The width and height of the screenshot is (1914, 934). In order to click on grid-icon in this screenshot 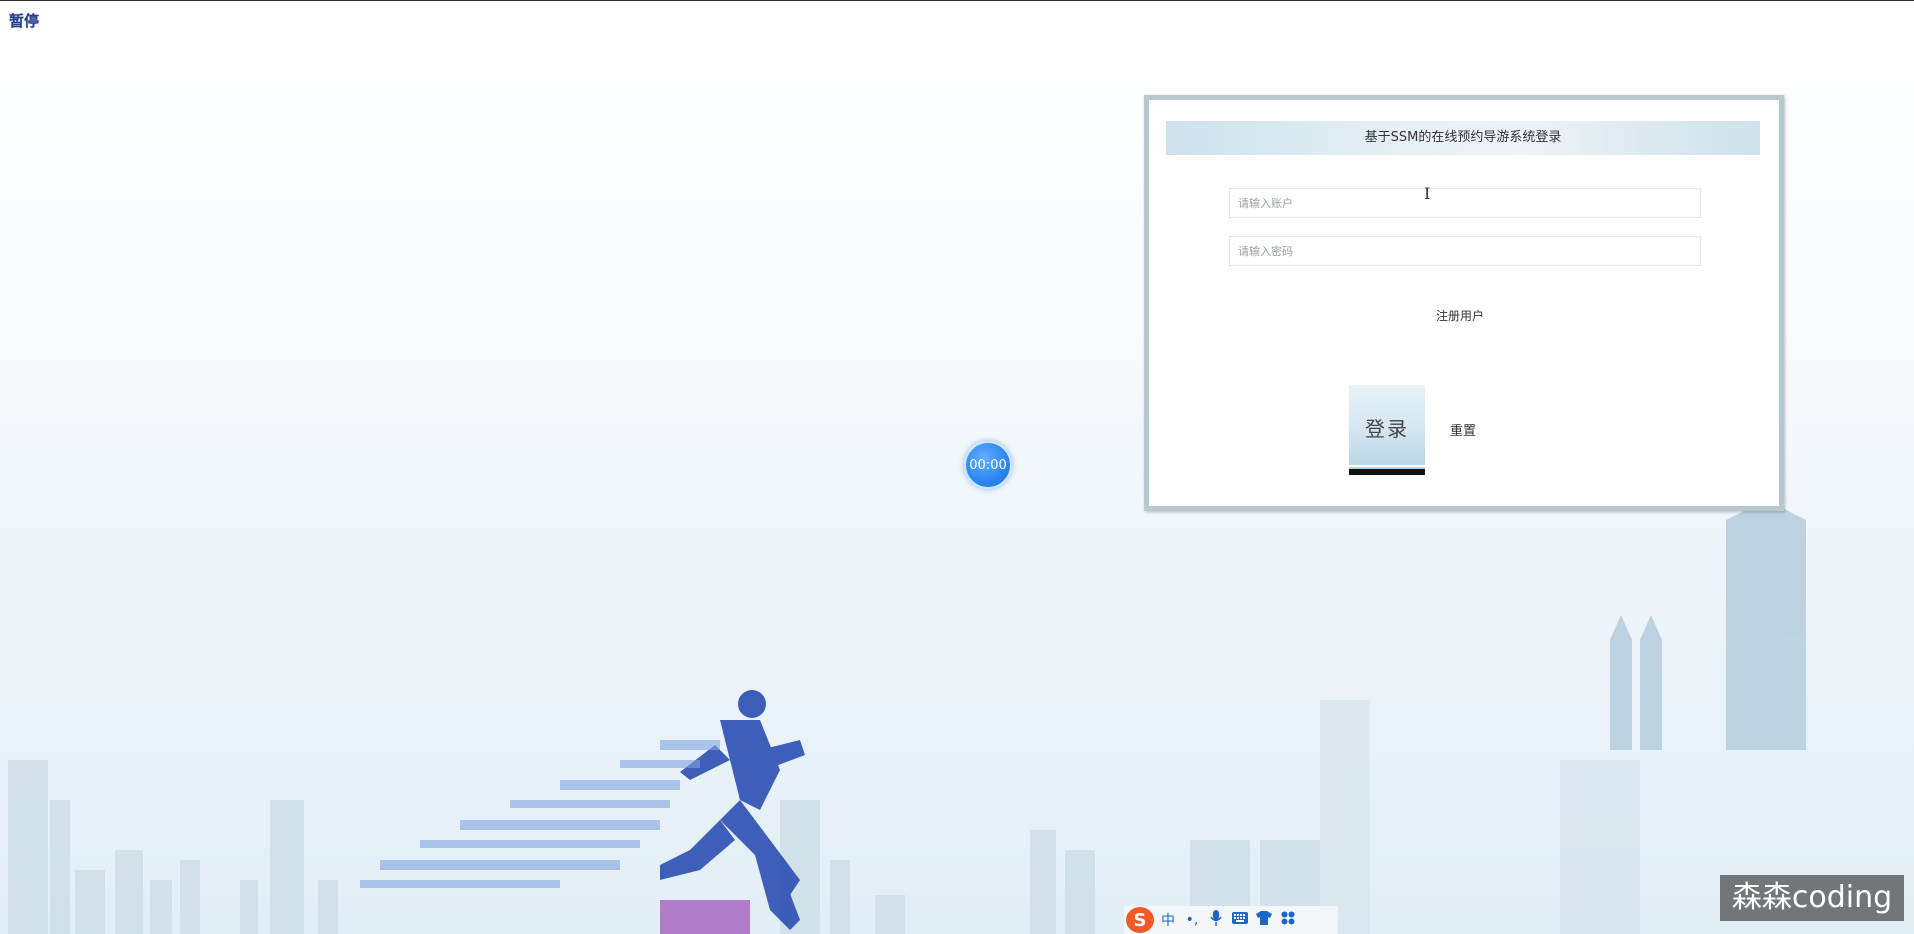, I will do `click(1288, 920)`.